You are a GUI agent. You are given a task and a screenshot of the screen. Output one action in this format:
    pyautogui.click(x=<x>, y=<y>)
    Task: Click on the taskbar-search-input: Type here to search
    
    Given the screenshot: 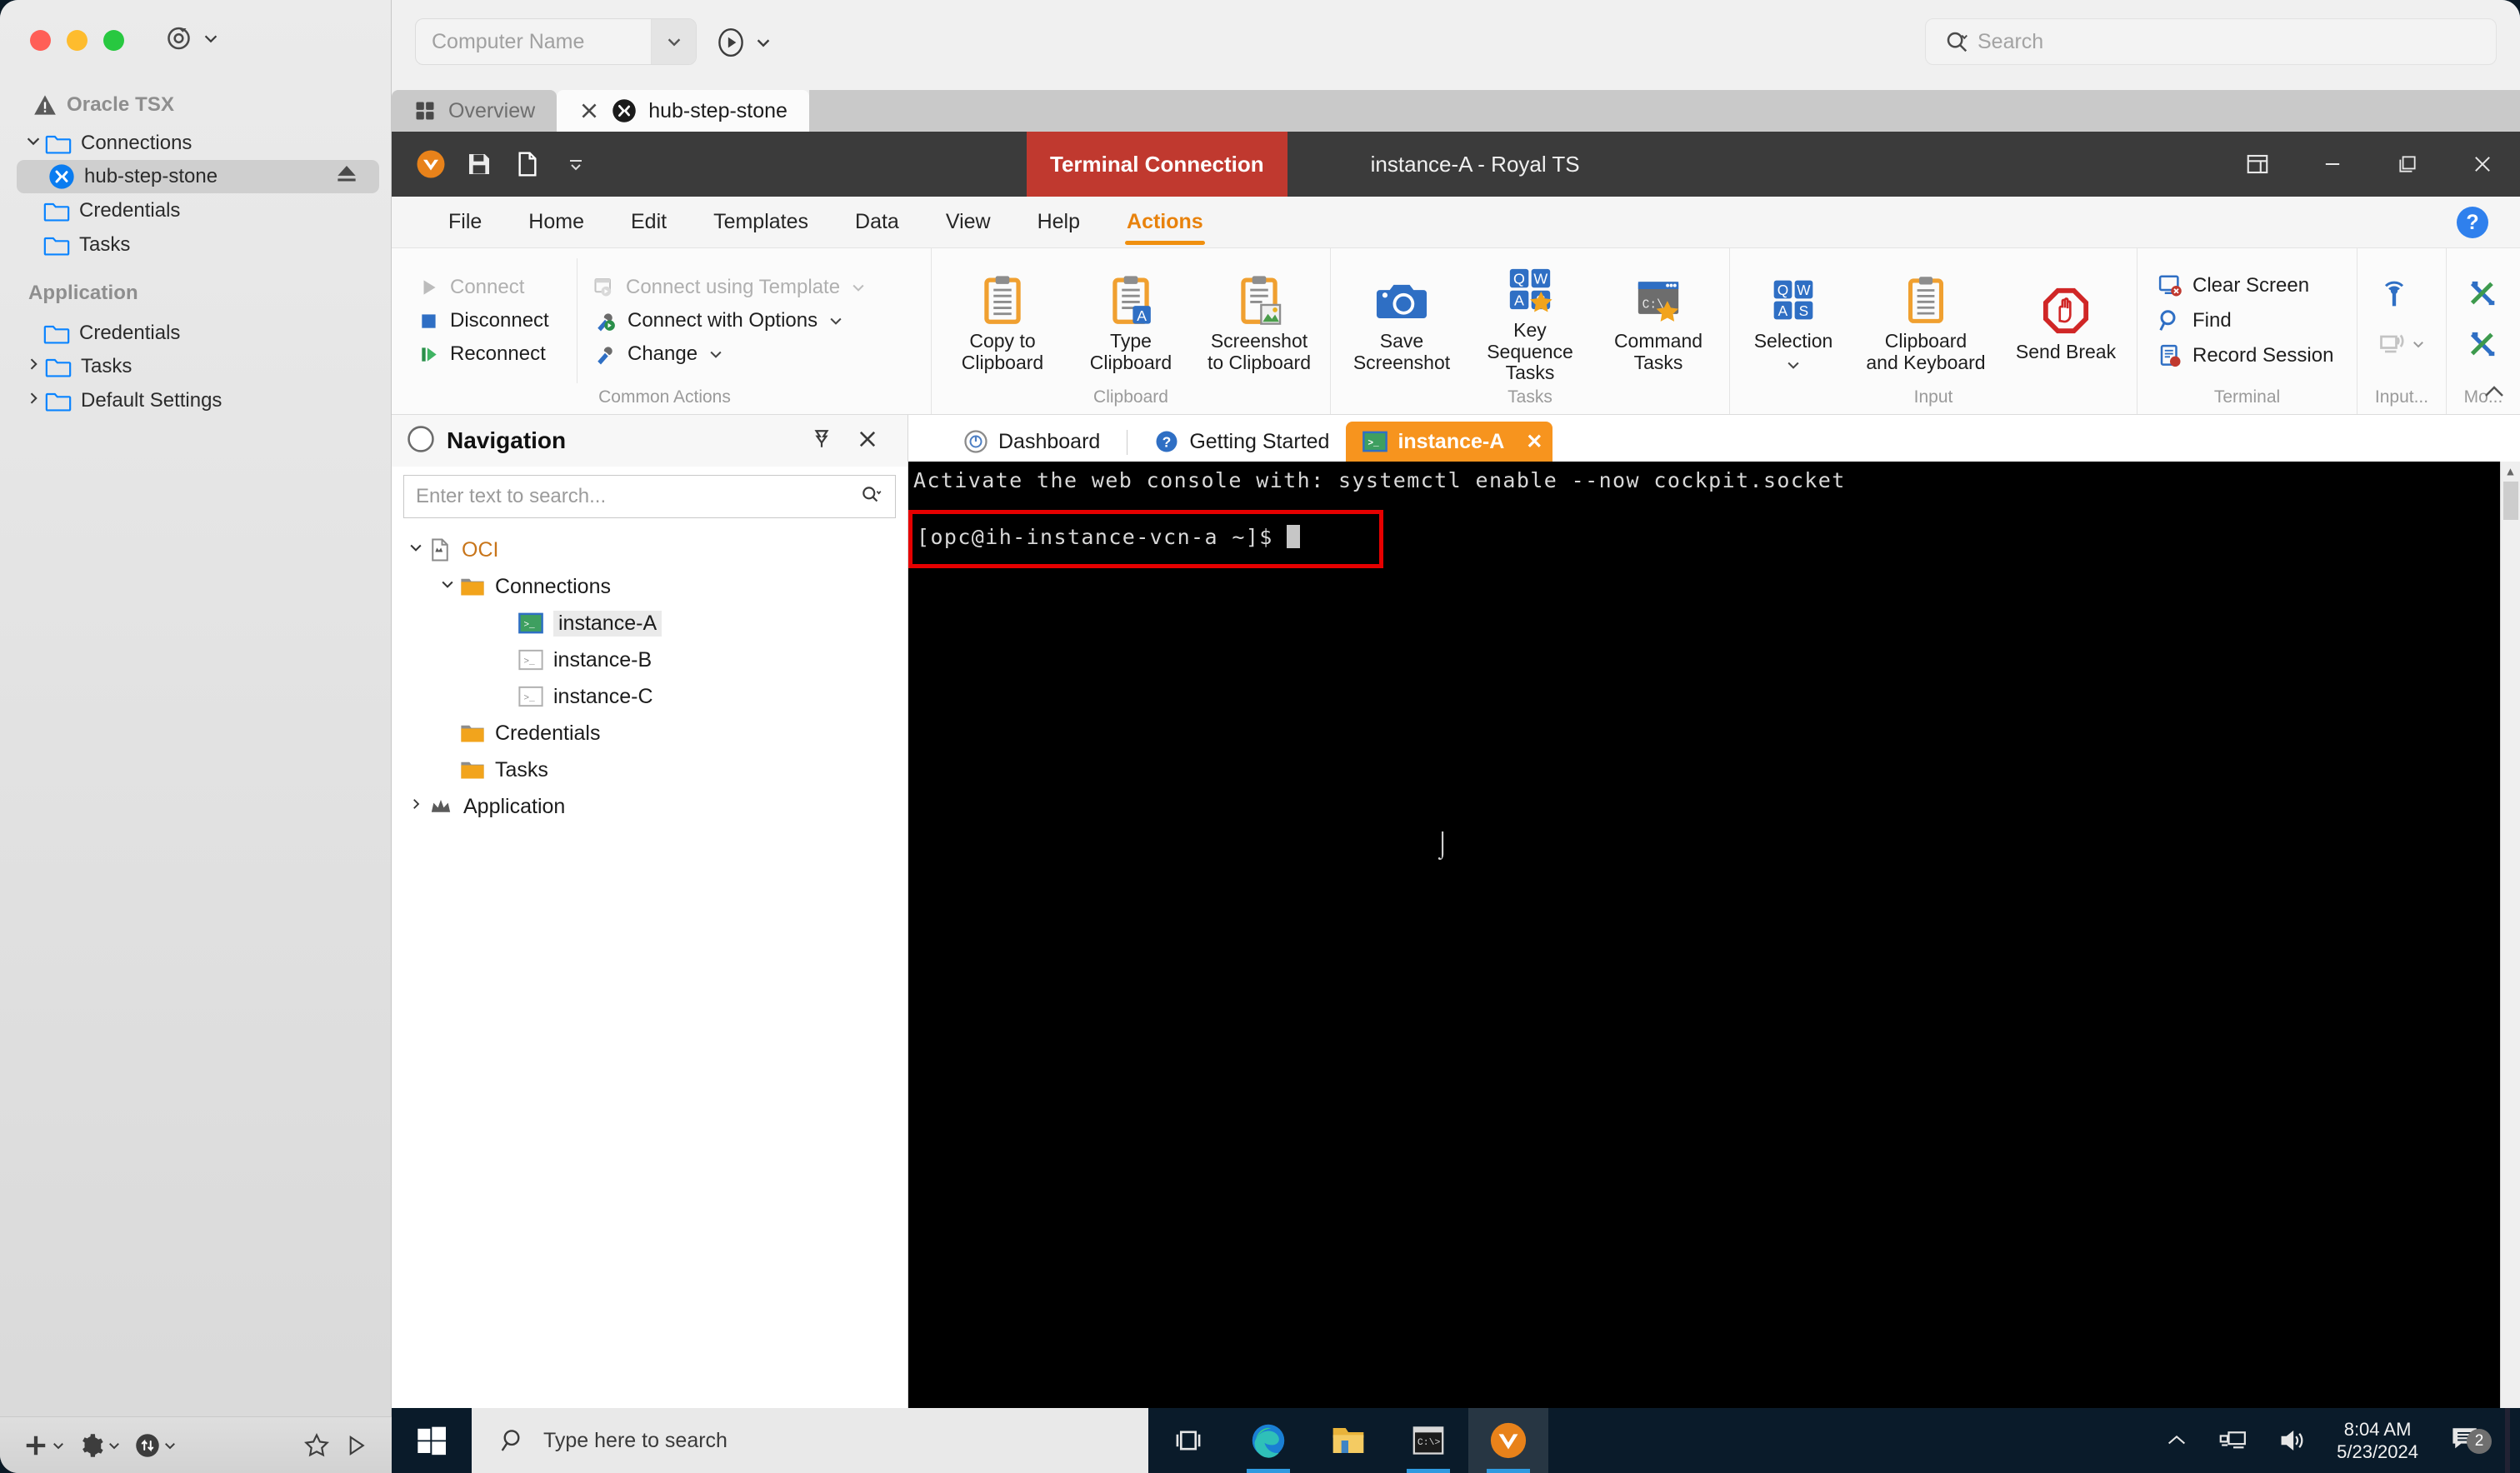 What is the action you would take?
    pyautogui.click(x=810, y=1441)
    